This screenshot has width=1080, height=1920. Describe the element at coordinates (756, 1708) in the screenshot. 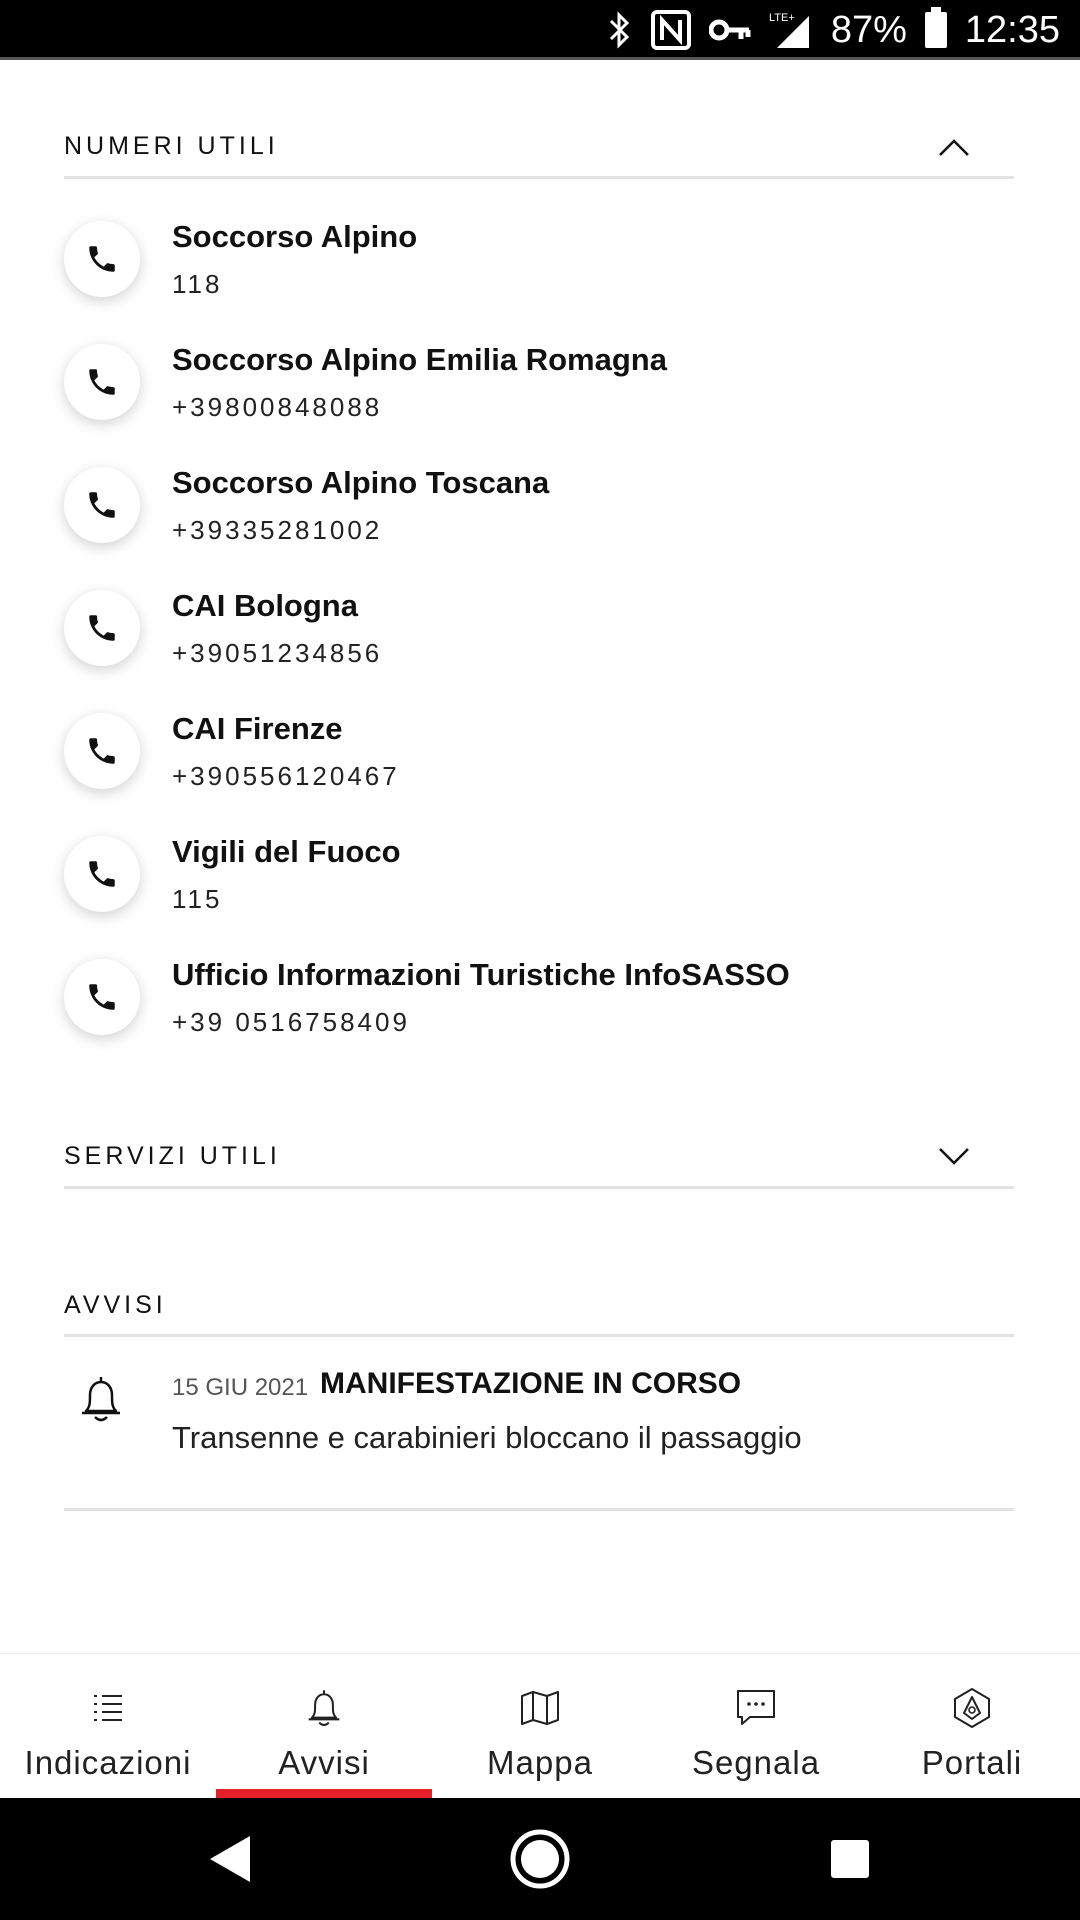

I see `message-icon` at that location.